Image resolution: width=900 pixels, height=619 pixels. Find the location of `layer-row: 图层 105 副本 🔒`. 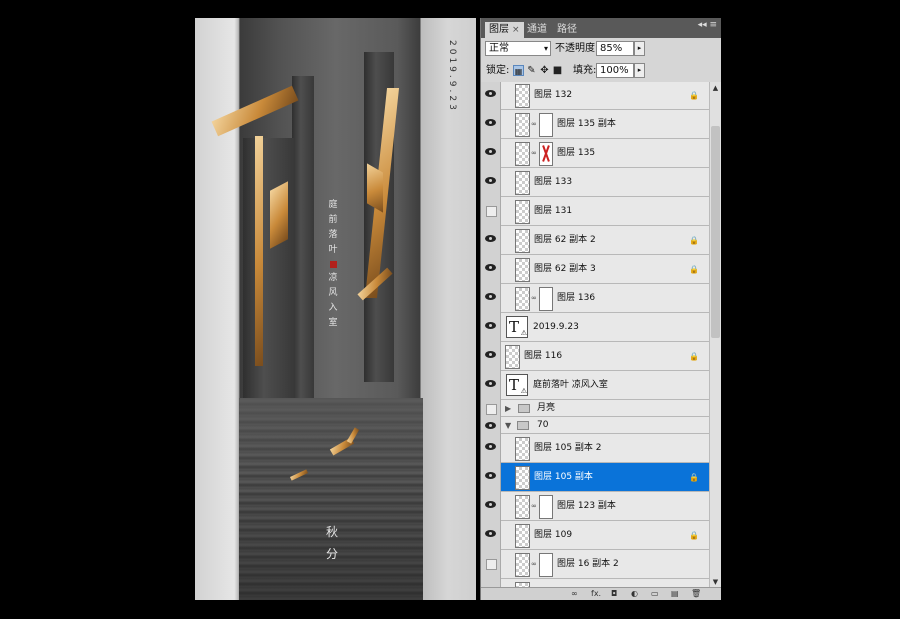

layer-row: 图层 105 副本 🔒 is located at coordinates (595, 477).